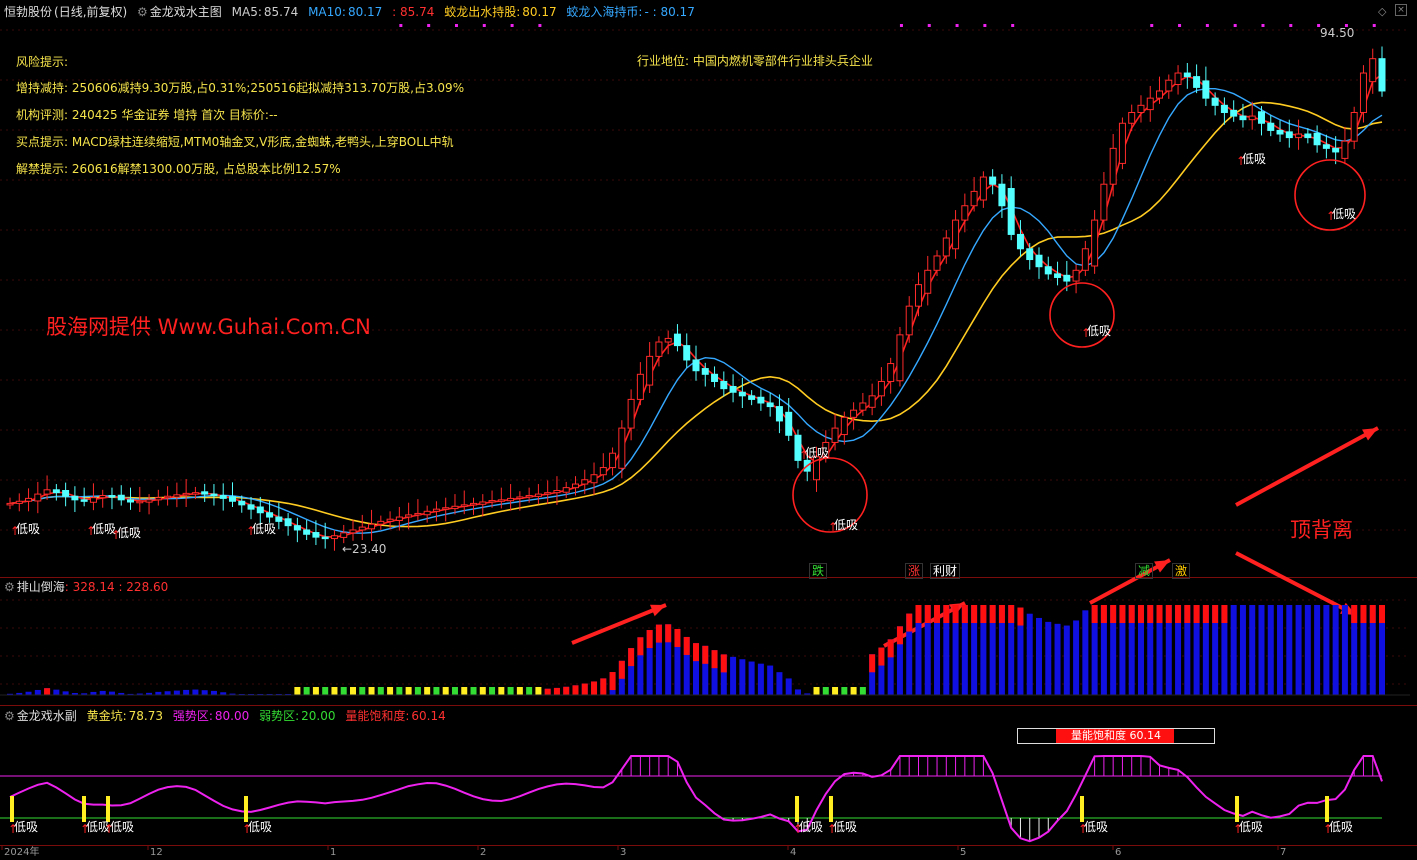  Describe the element at coordinates (818, 571) in the screenshot. I see `event-marker: 跌` at that location.